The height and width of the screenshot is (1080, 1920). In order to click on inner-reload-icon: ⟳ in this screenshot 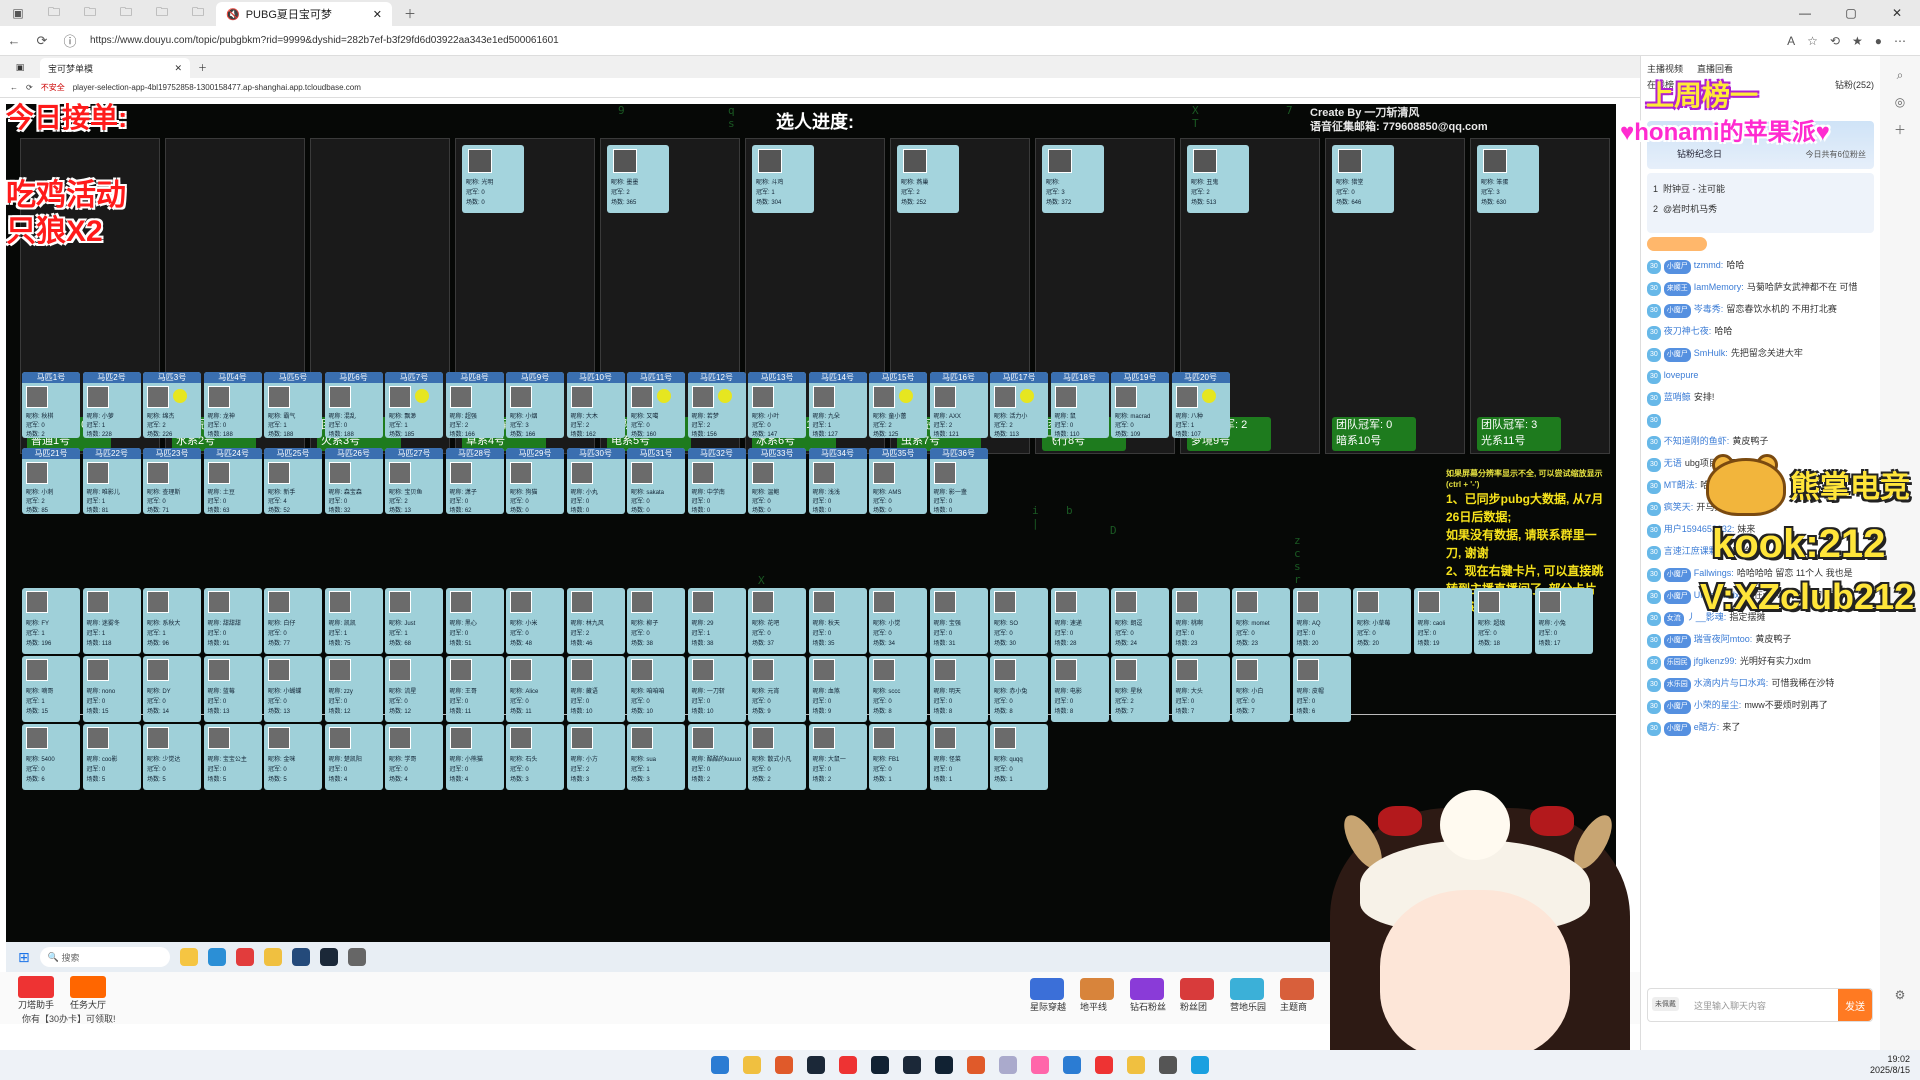, I will do `click(29, 87)`.